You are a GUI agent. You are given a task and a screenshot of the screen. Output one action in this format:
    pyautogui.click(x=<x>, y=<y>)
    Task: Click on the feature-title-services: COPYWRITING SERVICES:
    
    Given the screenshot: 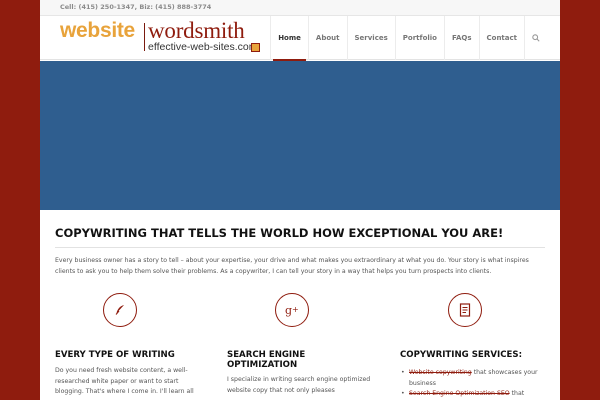 What is the action you would take?
    pyautogui.click(x=461, y=355)
    